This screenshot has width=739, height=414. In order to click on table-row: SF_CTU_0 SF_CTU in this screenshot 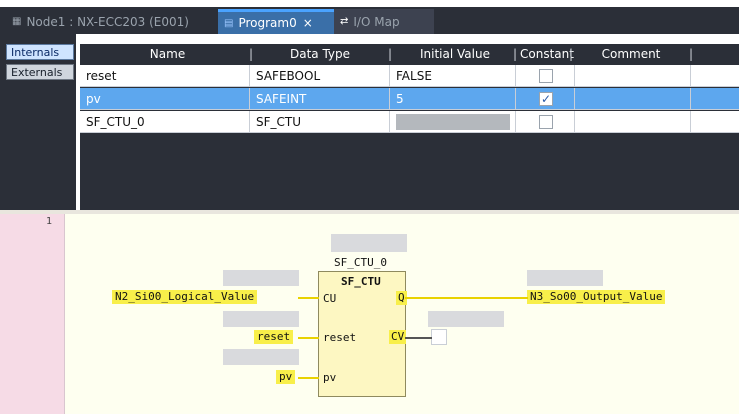, I will do `click(409, 122)`.